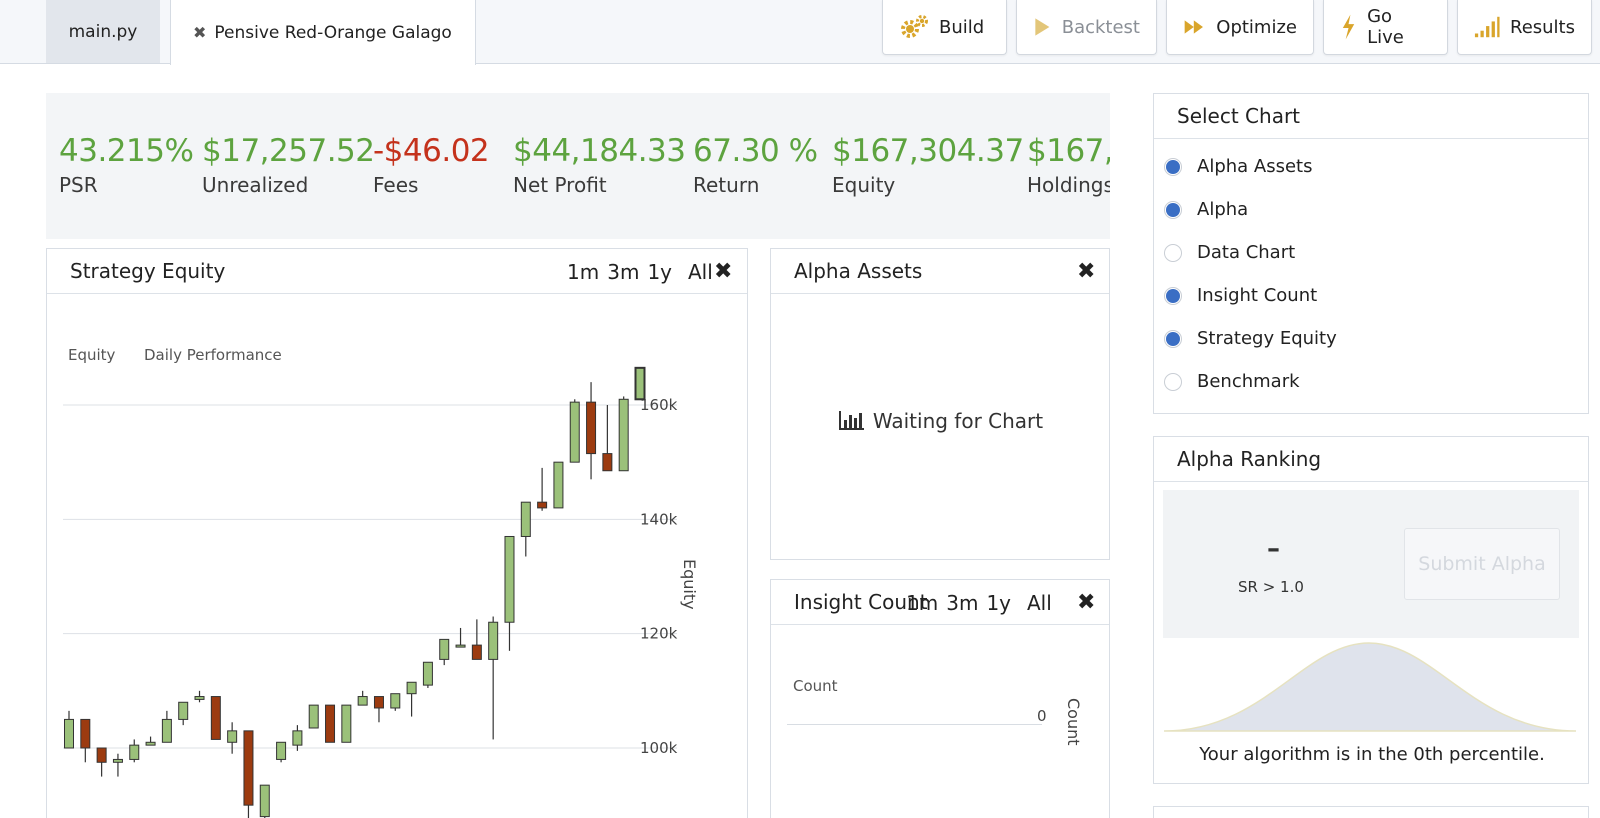 Image resolution: width=1600 pixels, height=818 pixels. What do you see at coordinates (397, 271) in the screenshot?
I see `panel-header: Strategy Equity 1m 3m 1y All ✖` at bounding box center [397, 271].